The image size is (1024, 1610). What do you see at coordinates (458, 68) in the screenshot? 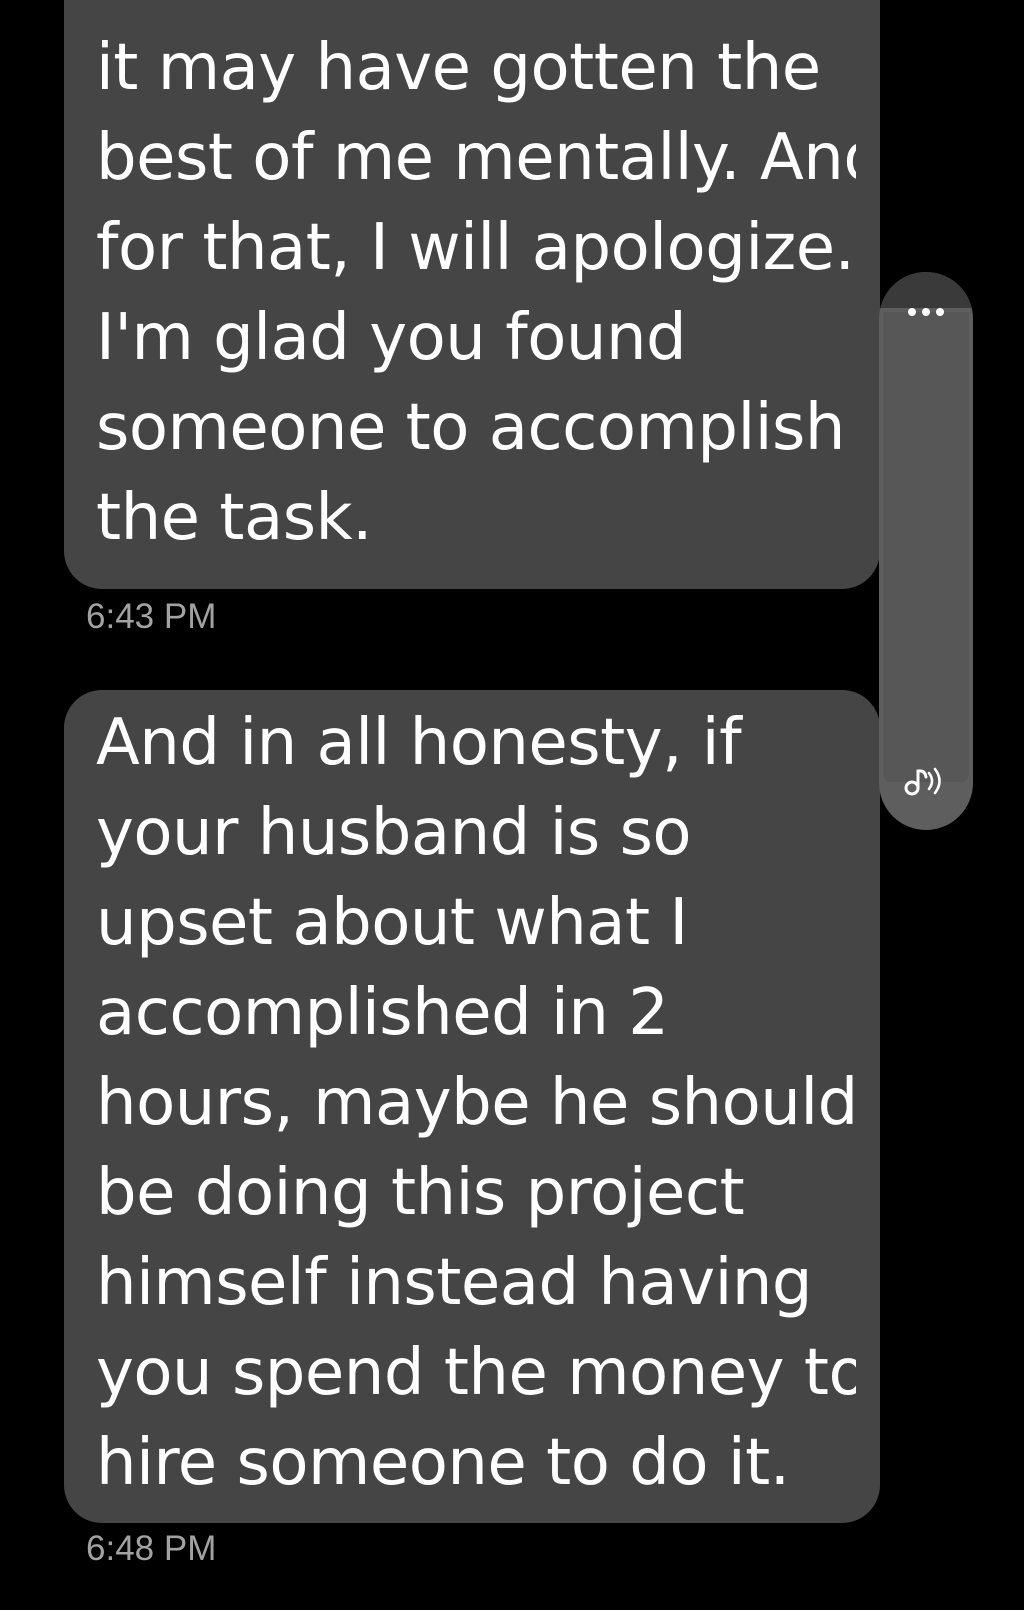
I see `message-line: it may have gotten the` at bounding box center [458, 68].